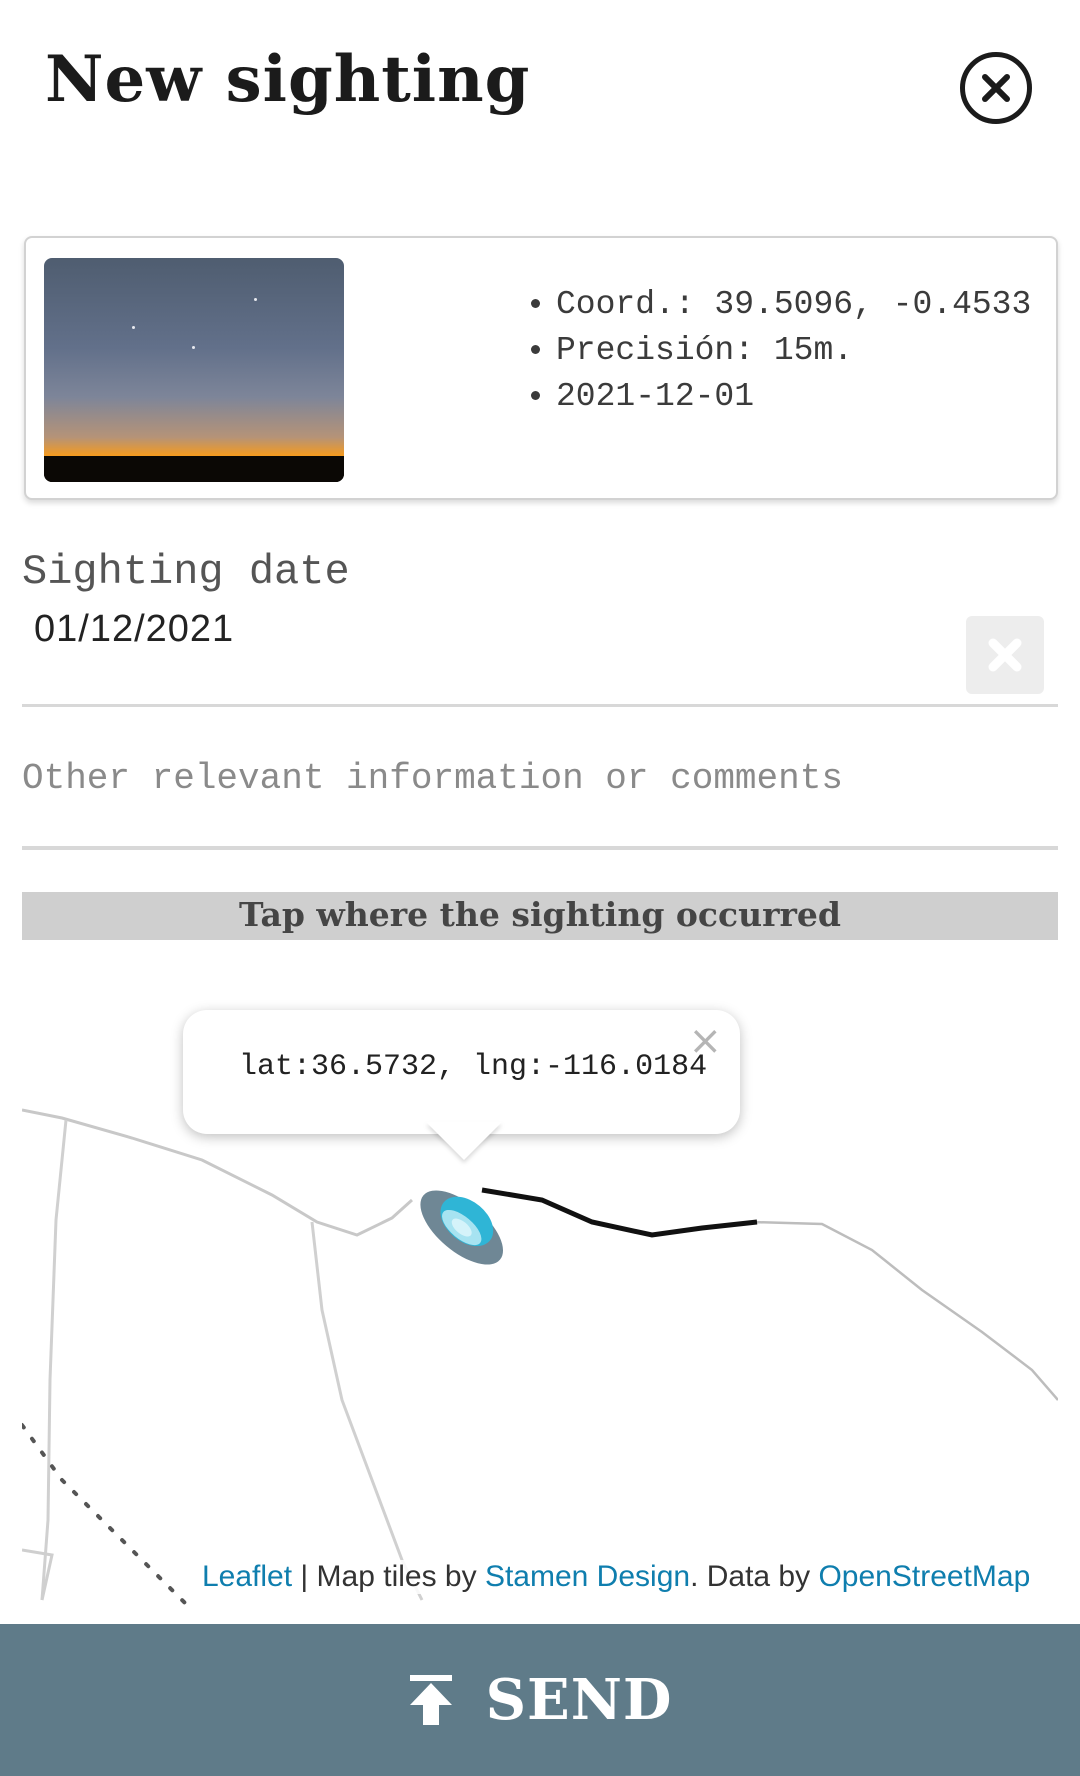 This screenshot has width=1080, height=1776. What do you see at coordinates (388, 1576) in the screenshot?
I see `attribution-text: | Map tiles by` at bounding box center [388, 1576].